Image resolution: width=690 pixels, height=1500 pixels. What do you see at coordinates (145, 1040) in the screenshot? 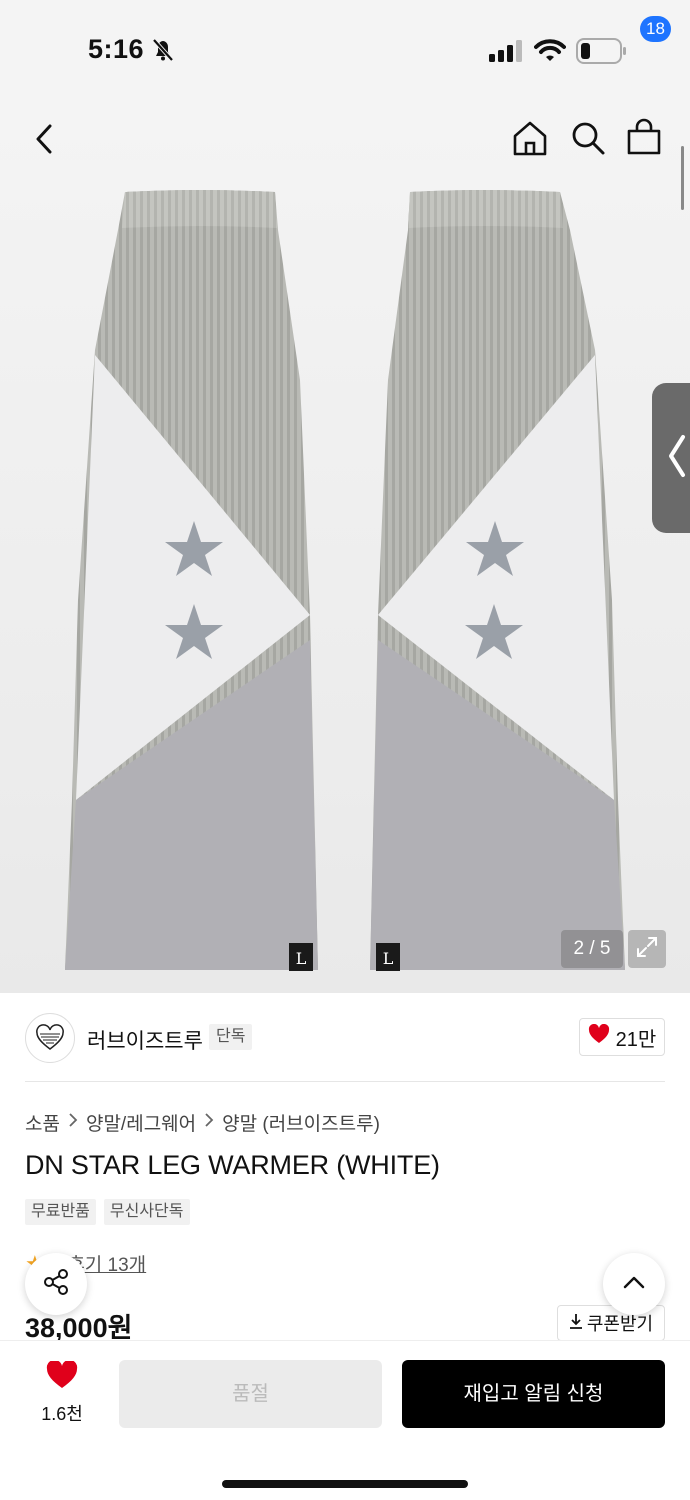
I see `brand-name: 러브이즈트루` at bounding box center [145, 1040].